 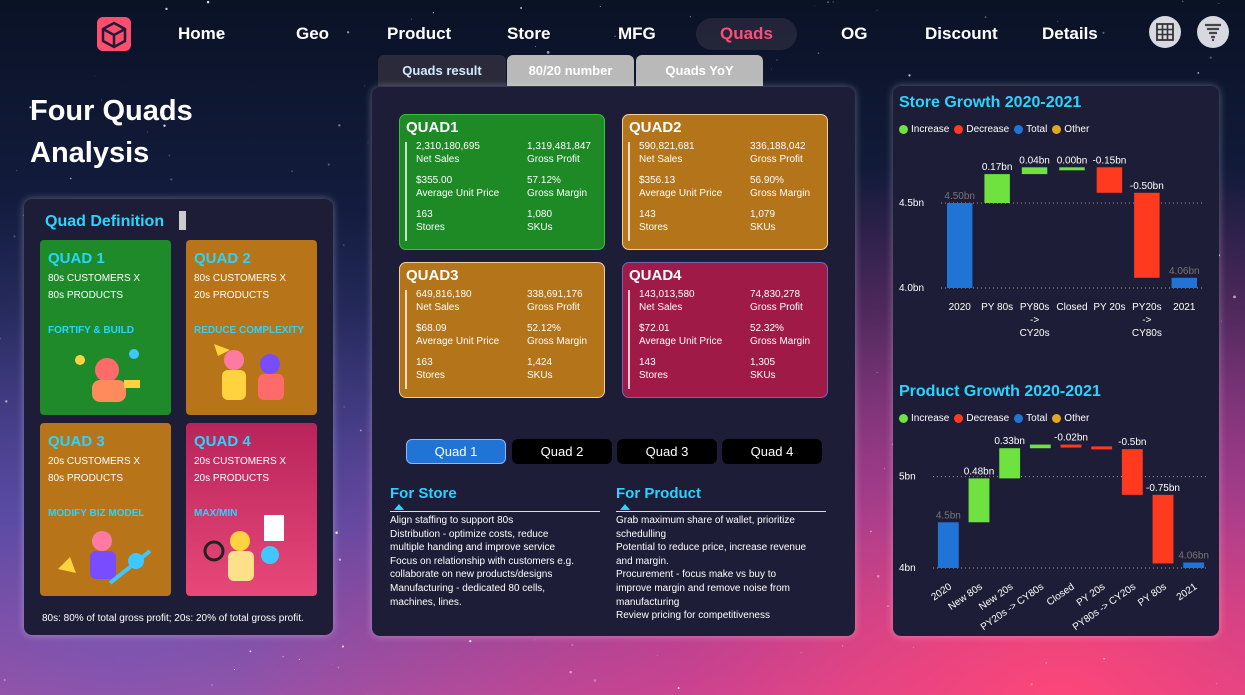 I want to click on quad-2-button: Quad 2, so click(x=562, y=451).